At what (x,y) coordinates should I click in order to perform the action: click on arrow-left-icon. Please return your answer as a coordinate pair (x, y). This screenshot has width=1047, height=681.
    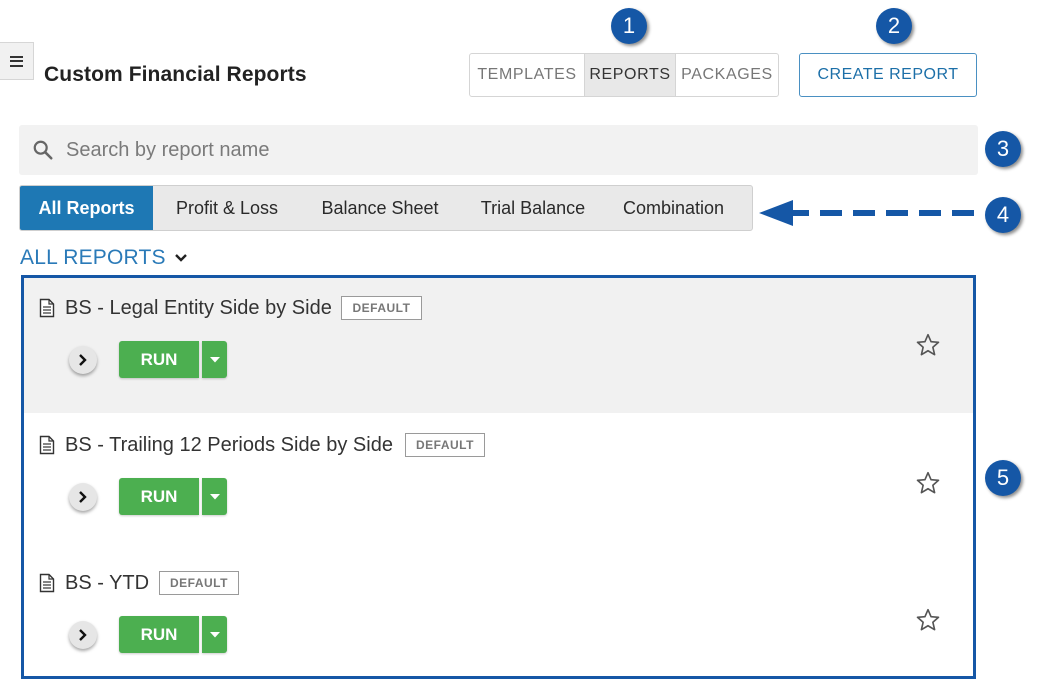
    Looking at the image, I should click on (872, 213).